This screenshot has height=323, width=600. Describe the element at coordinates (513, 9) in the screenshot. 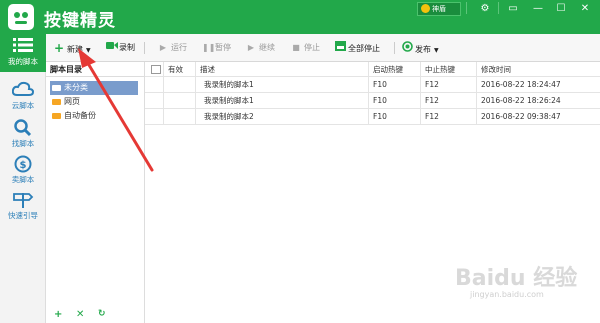

I see `minimize-icon: ▭` at that location.